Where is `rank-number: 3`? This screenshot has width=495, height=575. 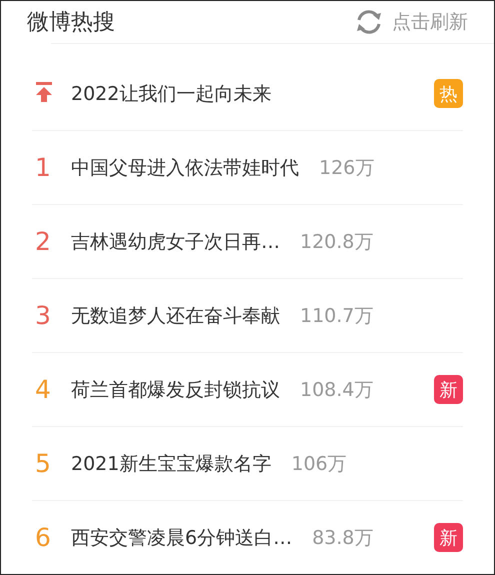
rank-number: 3 is located at coordinates (43, 315).